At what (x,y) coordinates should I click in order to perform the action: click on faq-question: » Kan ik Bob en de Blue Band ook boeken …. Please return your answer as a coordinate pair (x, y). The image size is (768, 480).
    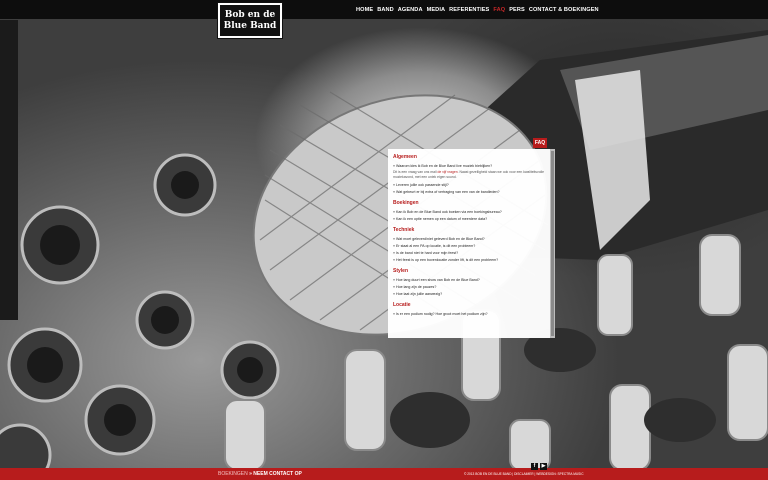
    Looking at the image, I should click on (470, 212).